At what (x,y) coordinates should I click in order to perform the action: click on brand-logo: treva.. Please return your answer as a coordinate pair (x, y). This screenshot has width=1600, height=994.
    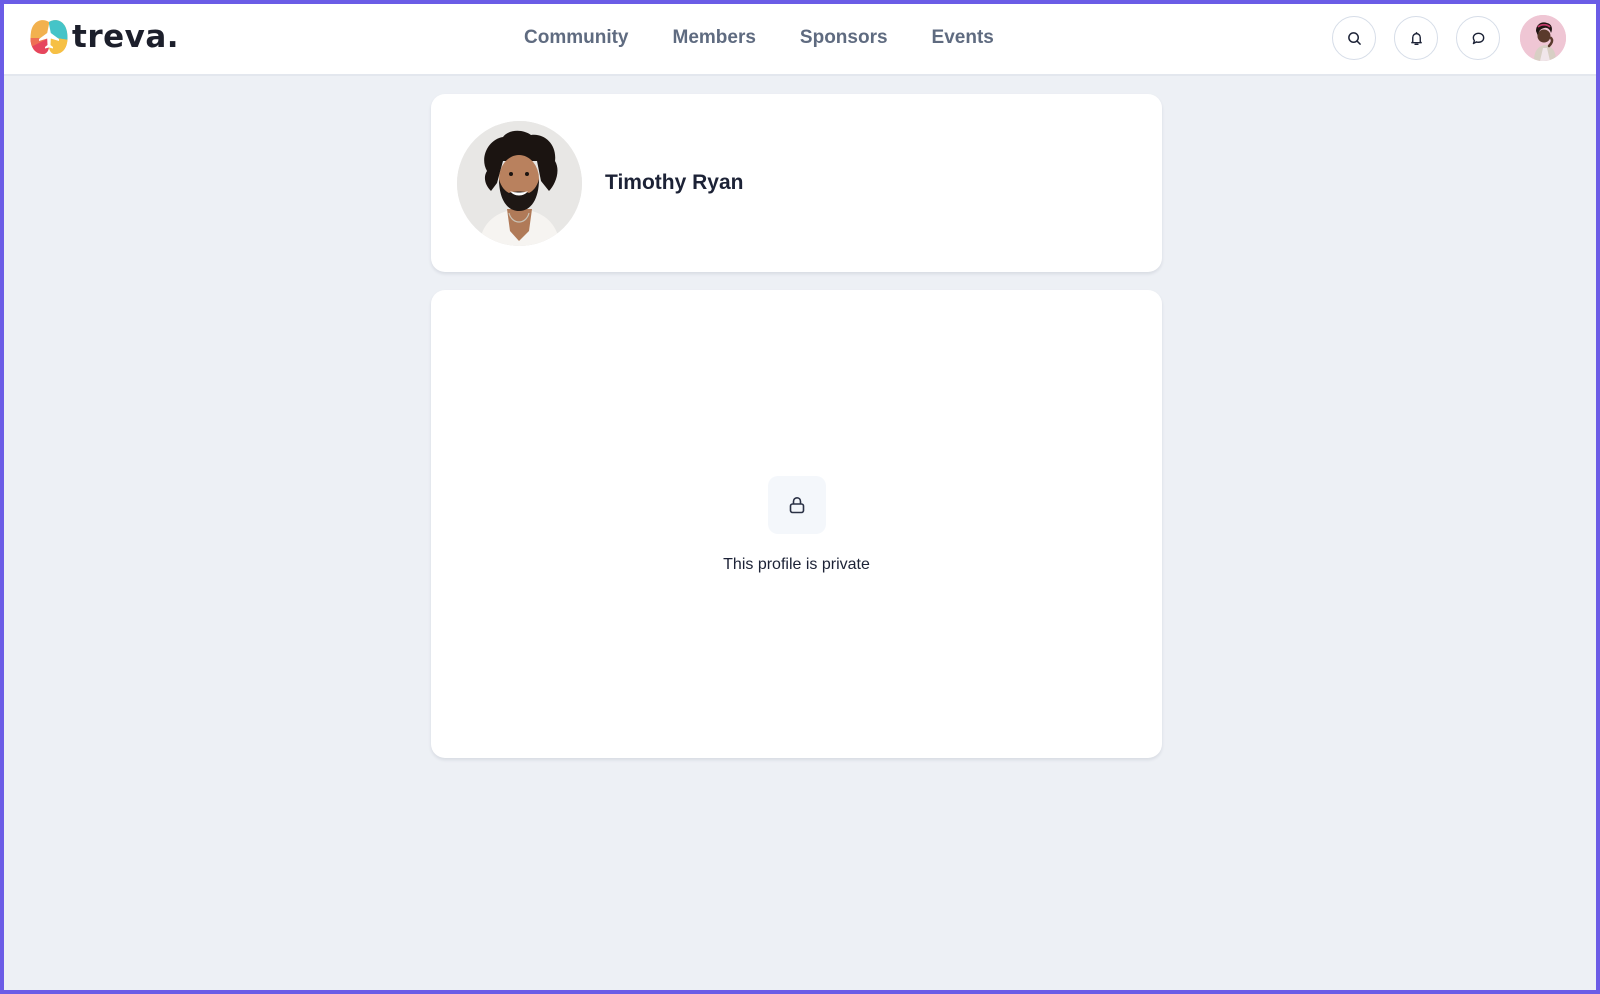
    Looking at the image, I should click on (104, 37).